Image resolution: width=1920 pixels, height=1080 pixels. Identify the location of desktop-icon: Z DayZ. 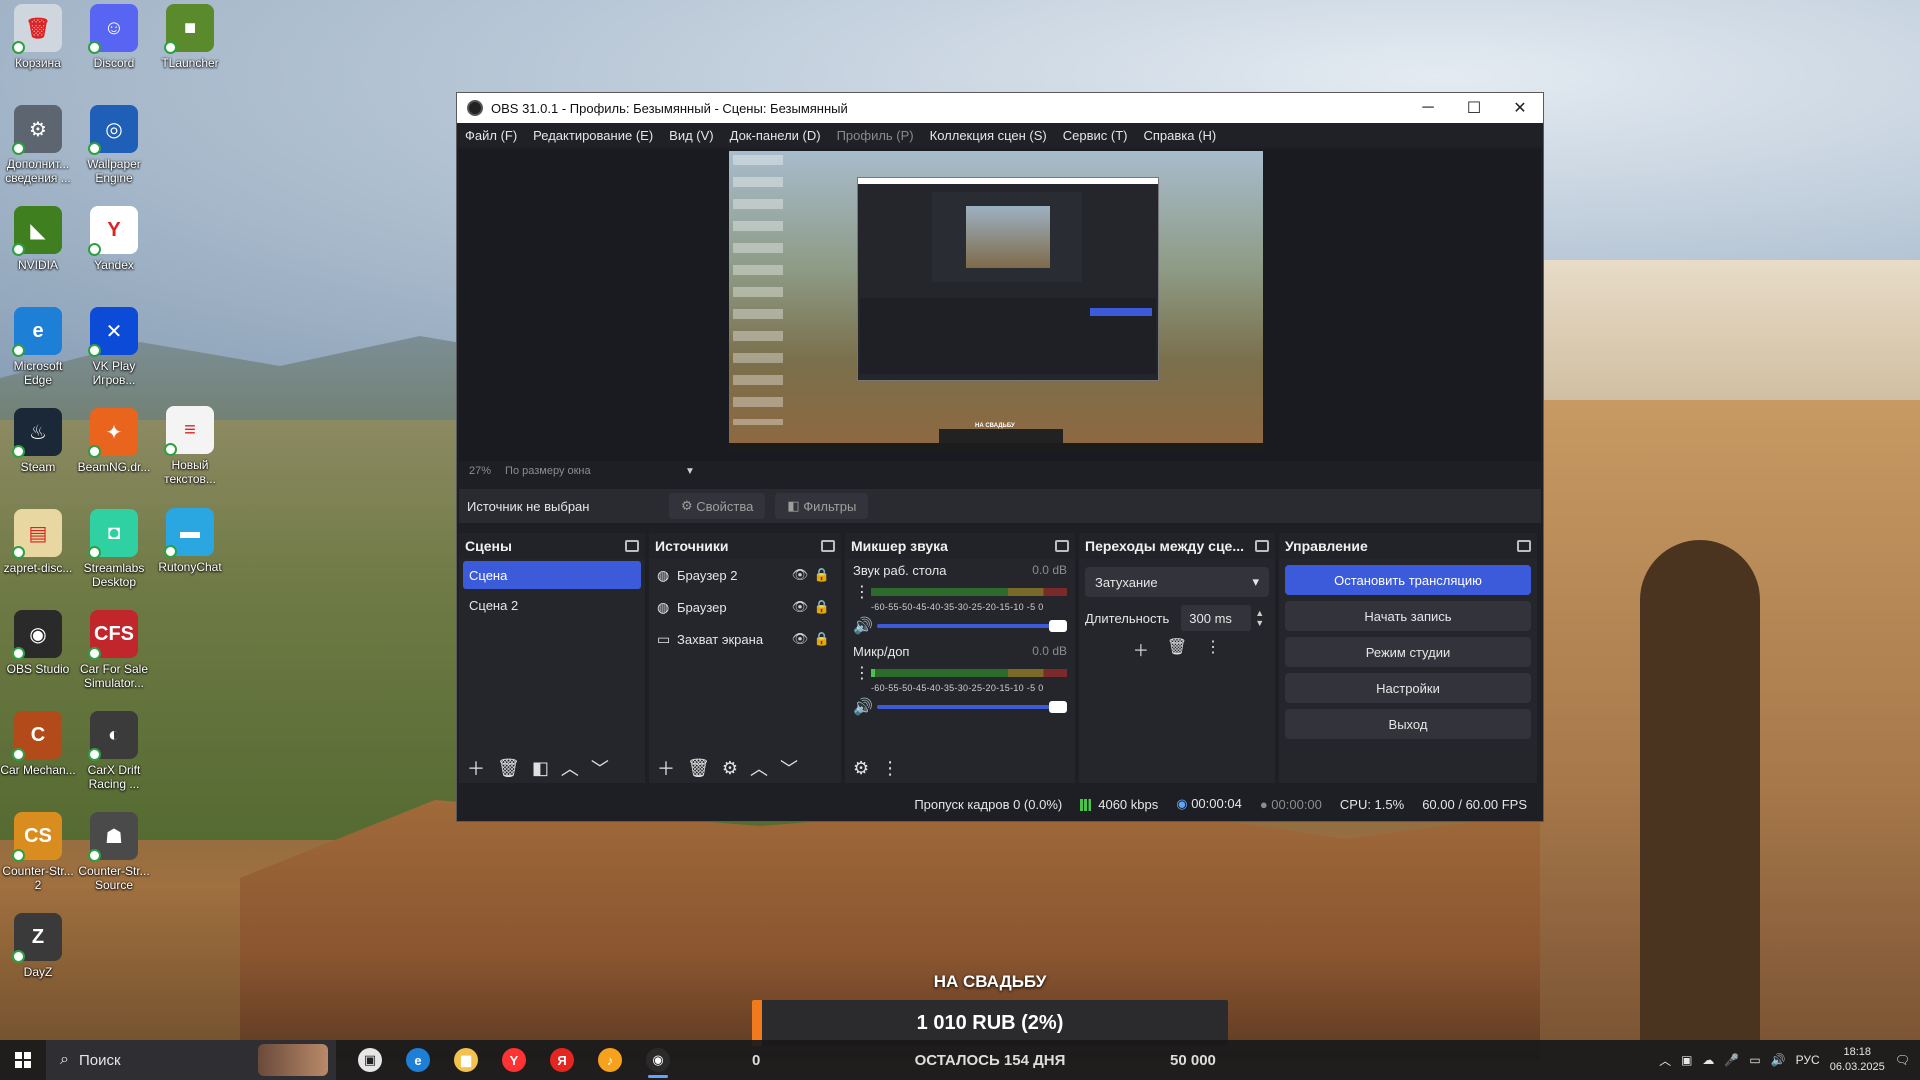
(38, 946).